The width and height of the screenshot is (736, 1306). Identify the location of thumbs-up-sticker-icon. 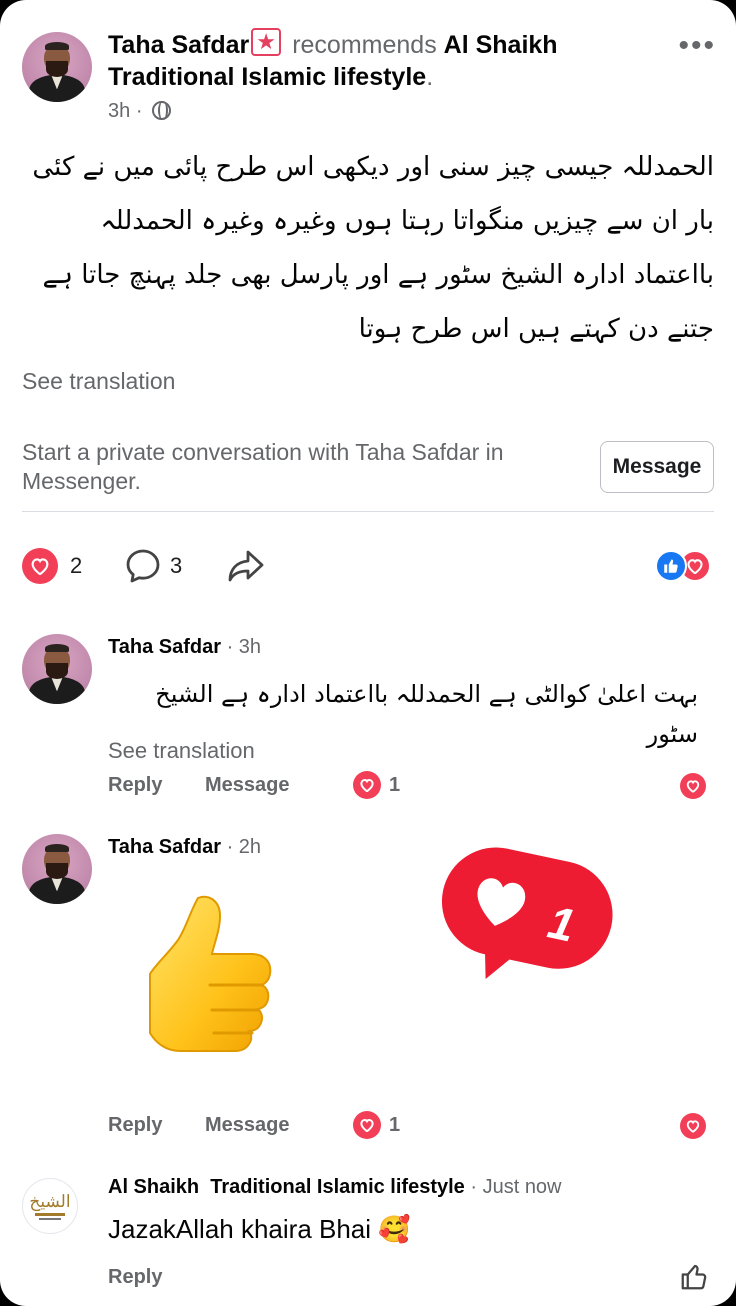
(210, 973).